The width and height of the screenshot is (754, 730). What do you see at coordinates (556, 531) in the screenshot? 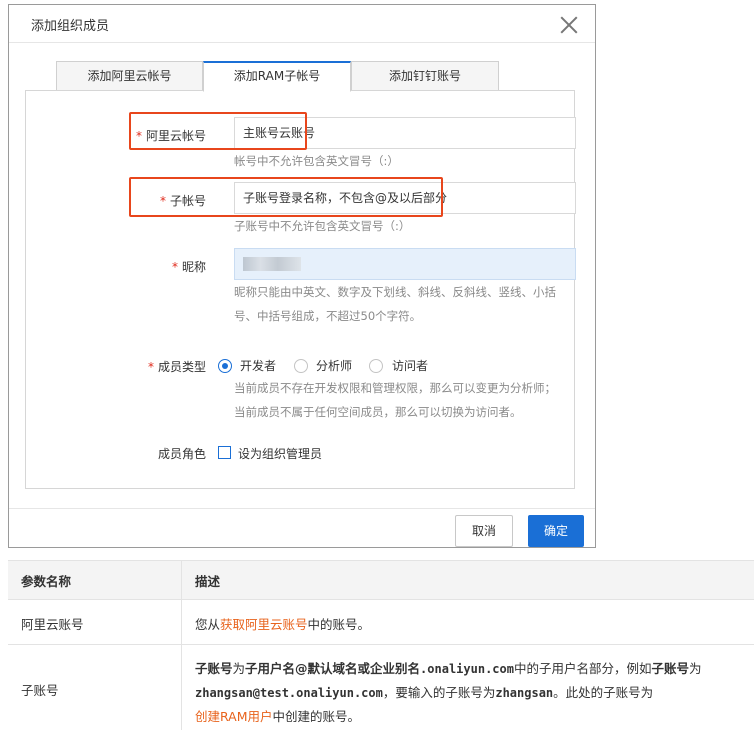
I see `confirm-button: 确定` at bounding box center [556, 531].